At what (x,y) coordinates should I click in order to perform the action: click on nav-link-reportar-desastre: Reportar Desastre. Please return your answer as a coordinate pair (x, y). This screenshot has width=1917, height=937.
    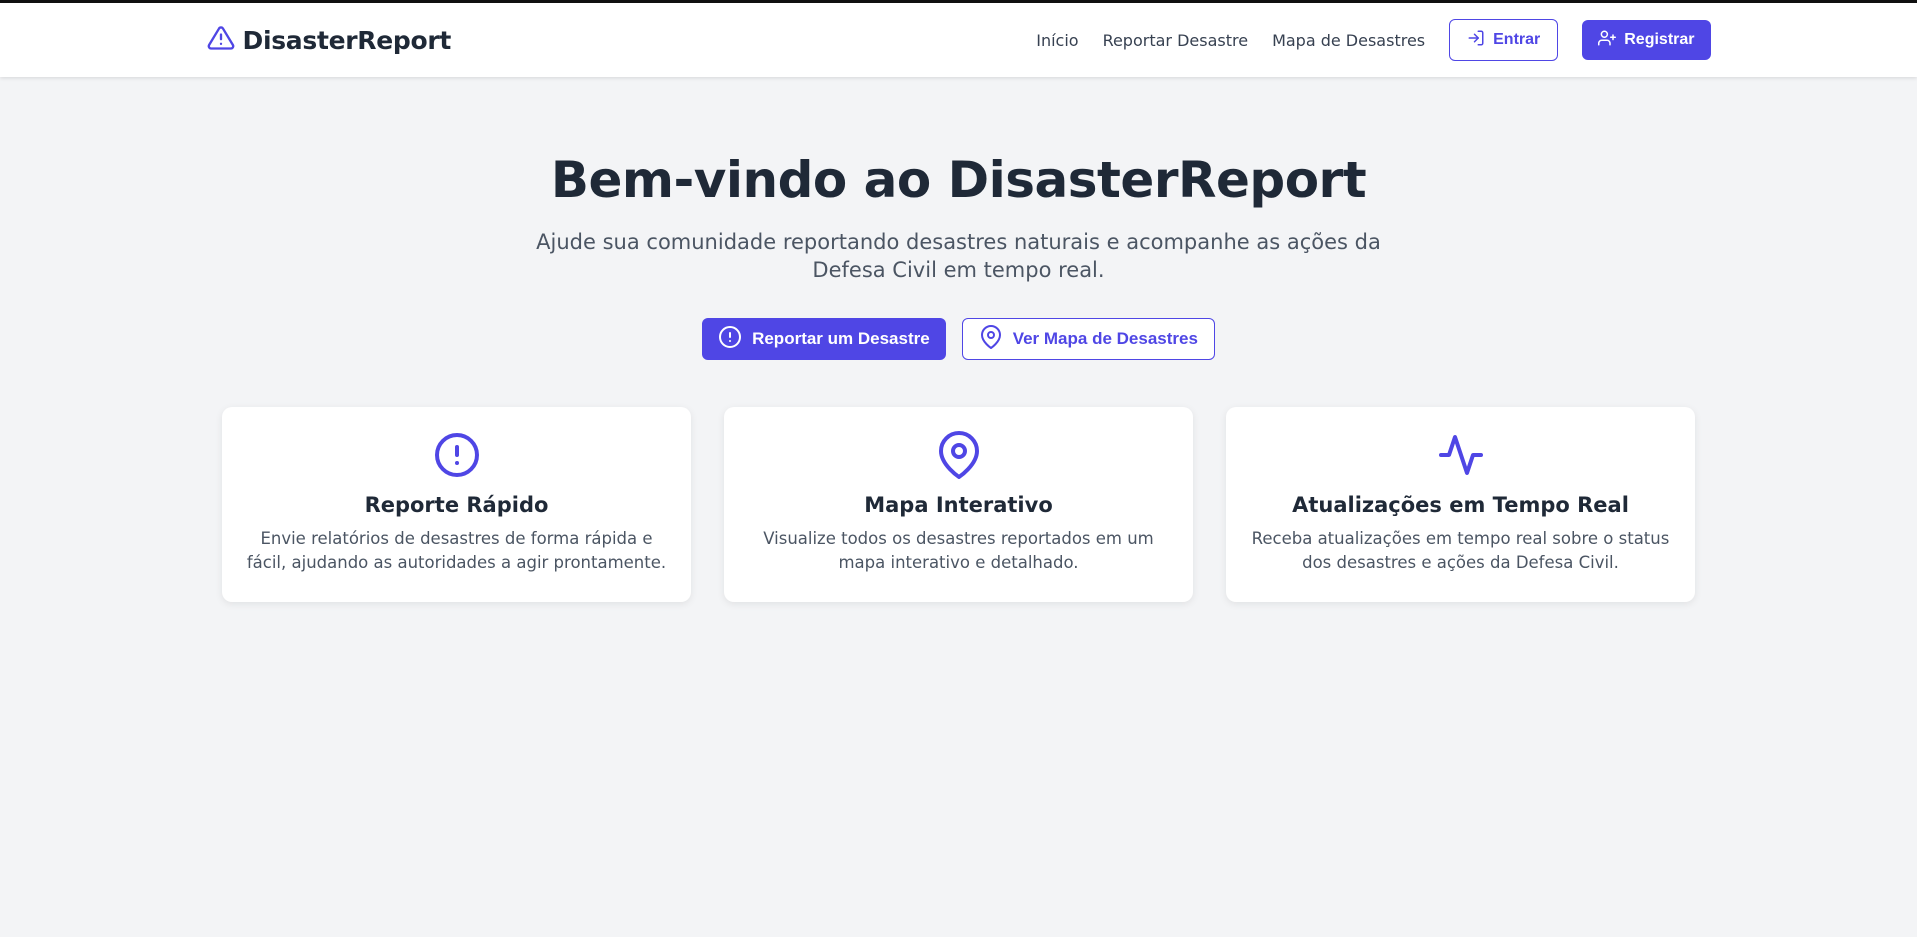
    Looking at the image, I should click on (1176, 40).